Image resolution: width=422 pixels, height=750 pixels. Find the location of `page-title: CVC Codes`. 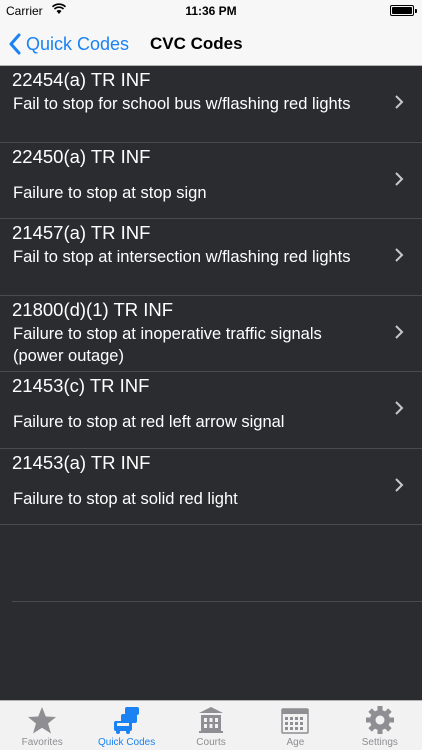

page-title: CVC Codes is located at coordinates (196, 43).